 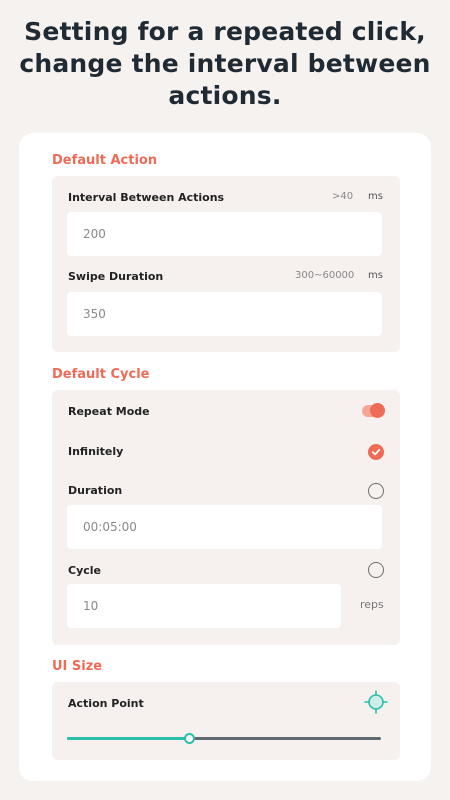 I want to click on toggle-knob, so click(x=377, y=410).